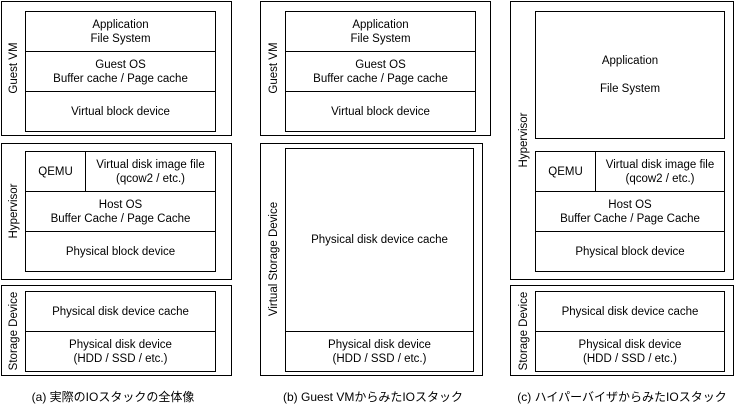  What do you see at coordinates (380, 31) in the screenshot?
I see `b-application-box: Application File System` at bounding box center [380, 31].